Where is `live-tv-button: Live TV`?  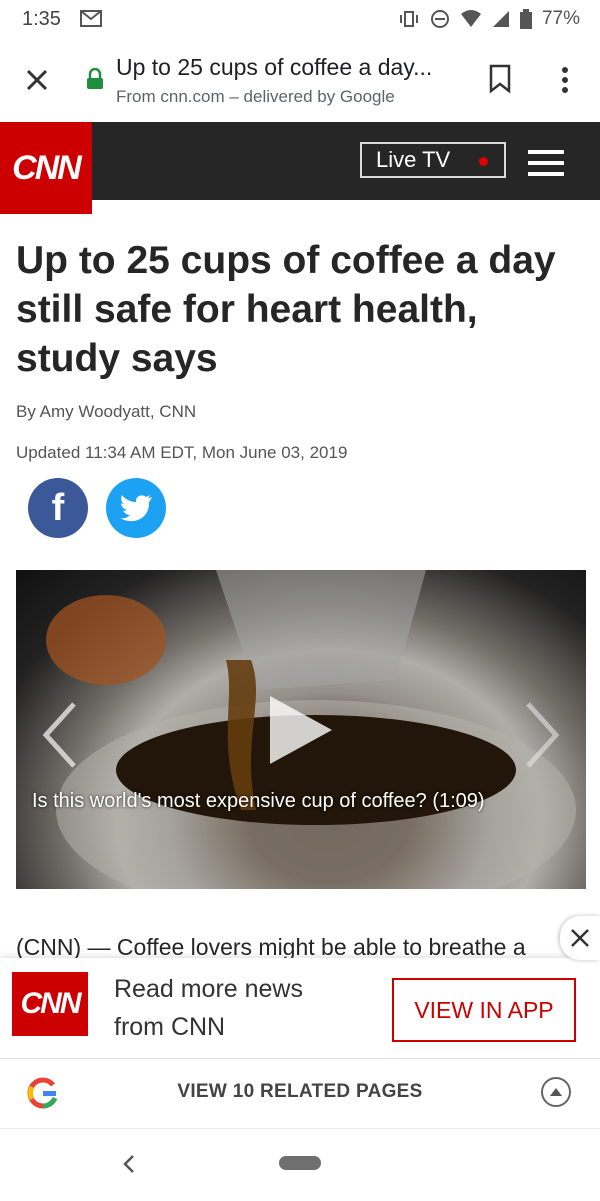 live-tv-button: Live TV is located at coordinates (433, 160).